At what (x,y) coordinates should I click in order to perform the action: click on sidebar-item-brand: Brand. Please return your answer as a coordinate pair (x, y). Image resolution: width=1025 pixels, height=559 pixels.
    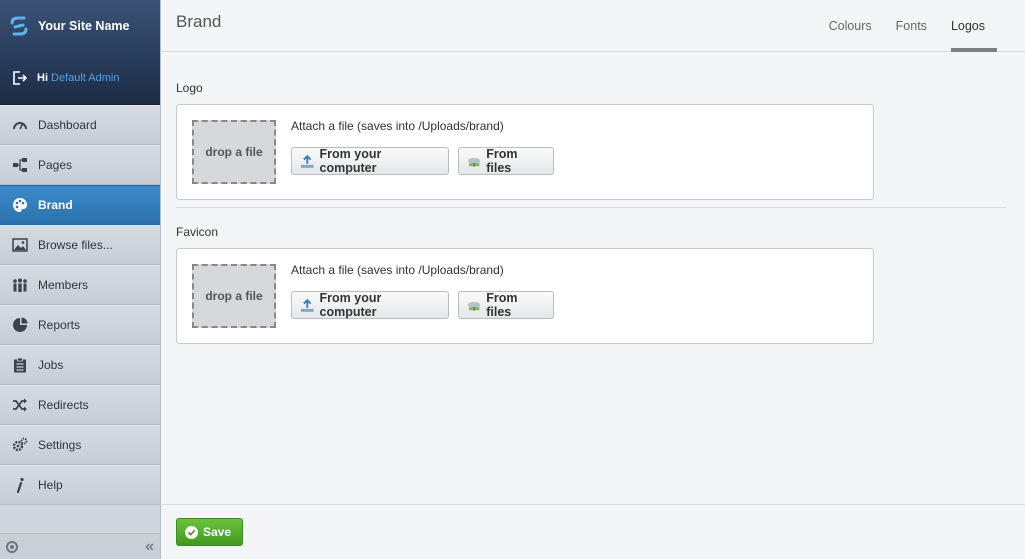
    Looking at the image, I should click on (80, 205).